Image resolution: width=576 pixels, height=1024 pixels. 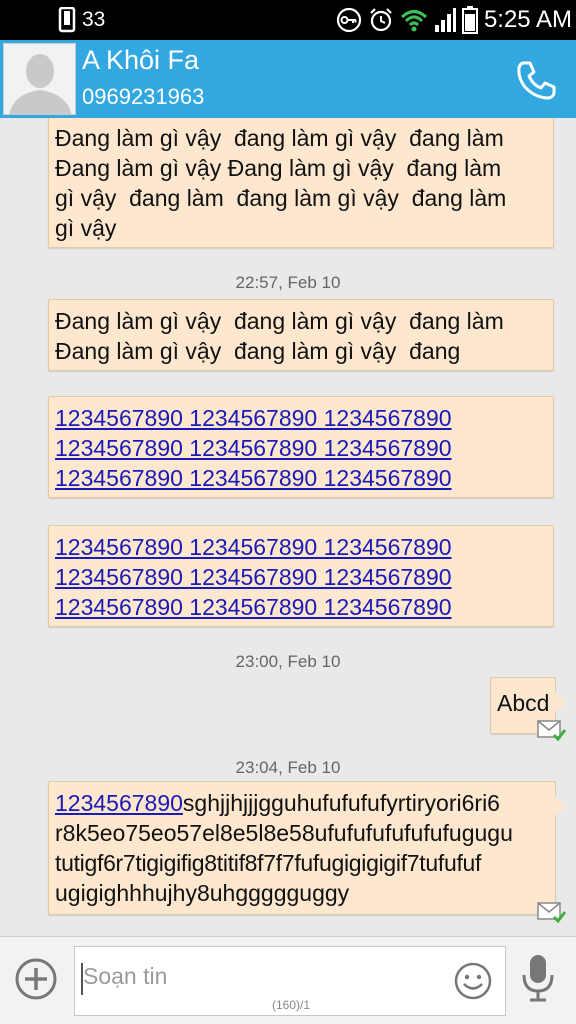 I want to click on message-text: Abcd, so click(x=523, y=703).